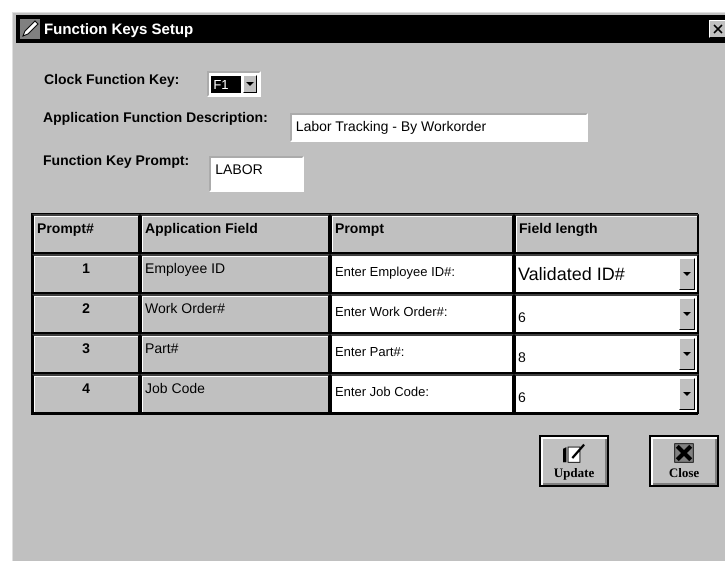 This screenshot has width=725, height=561. Describe the element at coordinates (606, 354) in the screenshot. I see `length-dropdown: 8` at that location.